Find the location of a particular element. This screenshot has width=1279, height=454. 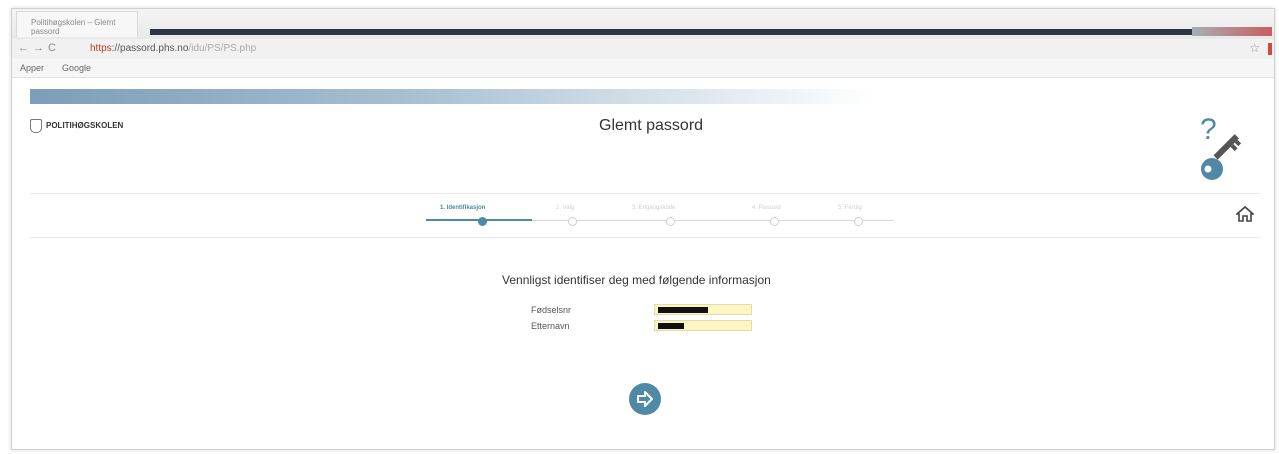

bookmark-star-icon: ☆ is located at coordinates (1254, 48).